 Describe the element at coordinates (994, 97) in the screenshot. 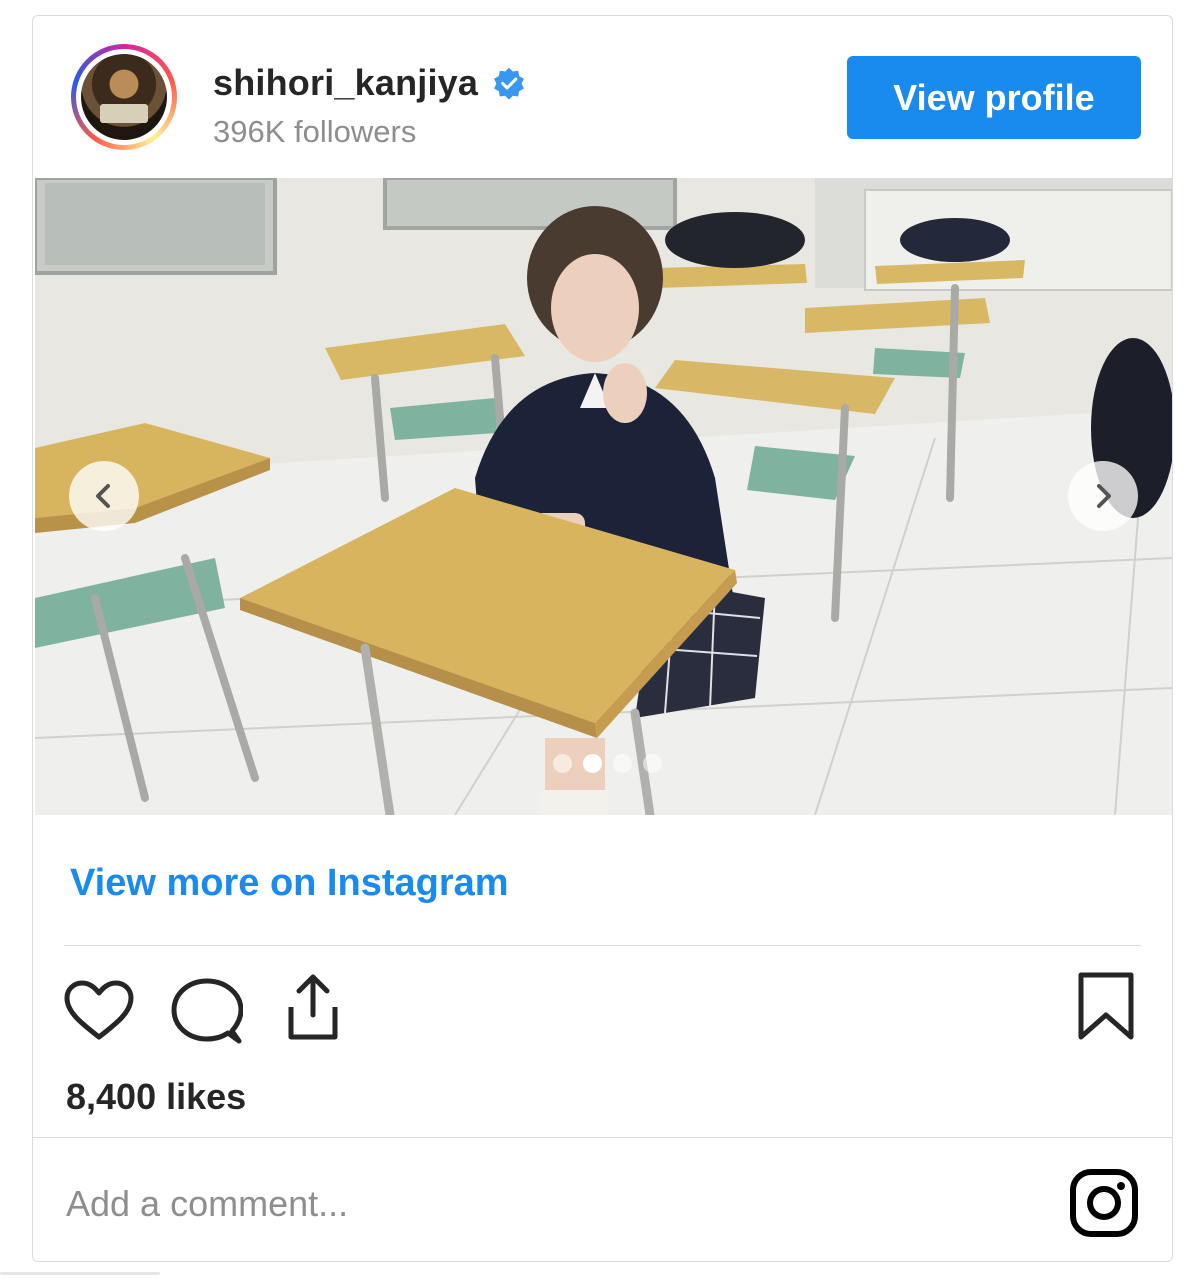

I see `view-profile-button: View profile` at that location.